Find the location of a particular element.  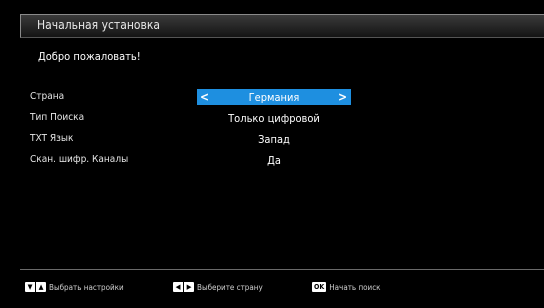

setting-row-search-type: Тип Поиска Только цифровой is located at coordinates (272, 118).